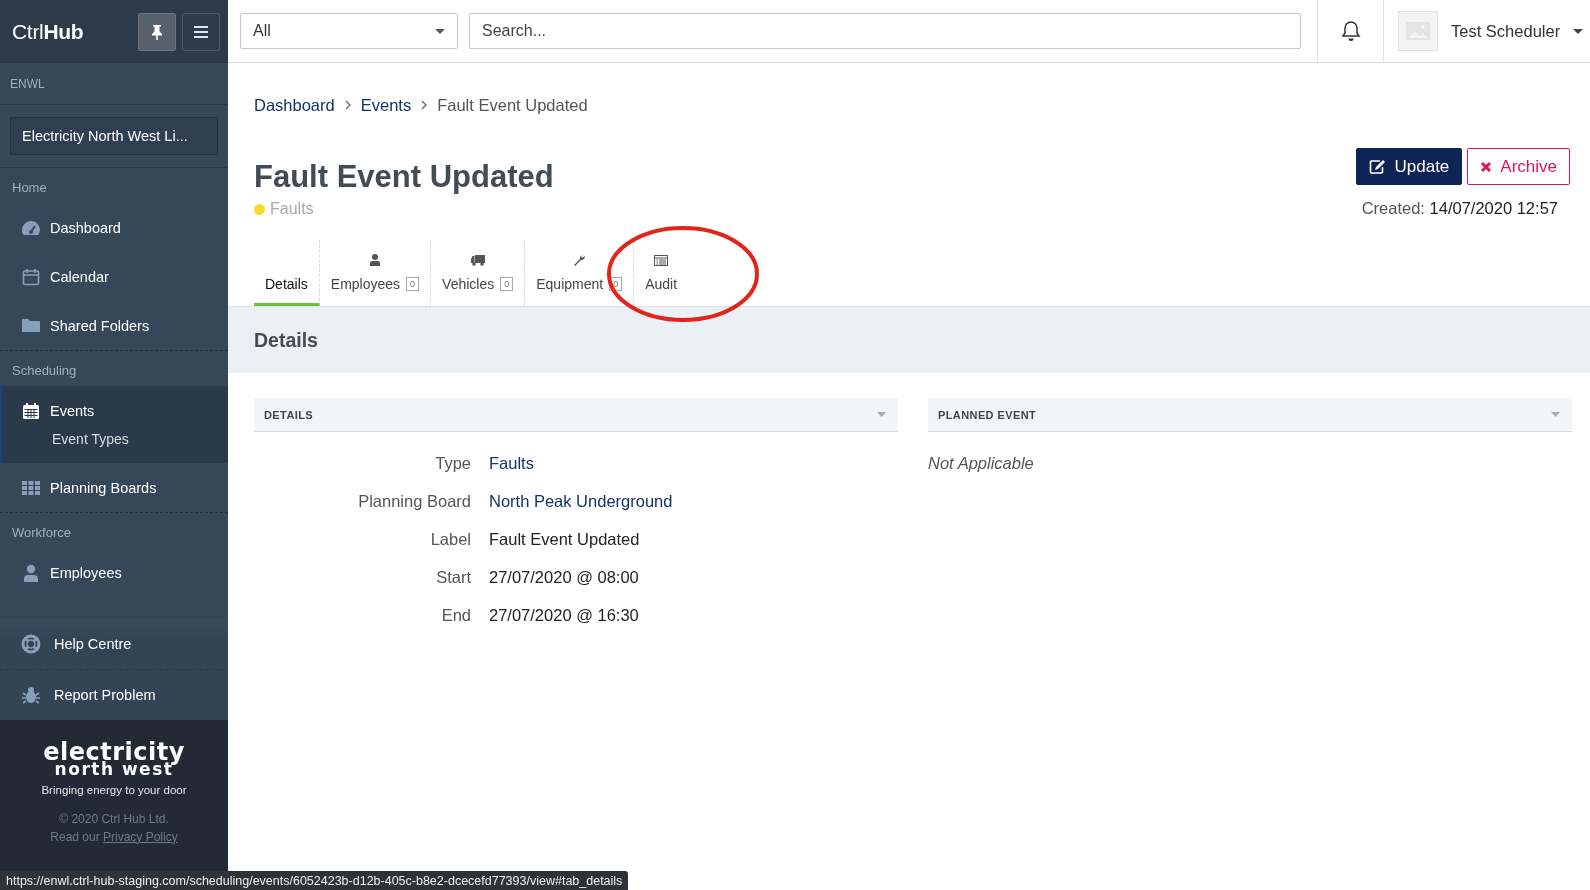  I want to click on list-icon, so click(661, 260).